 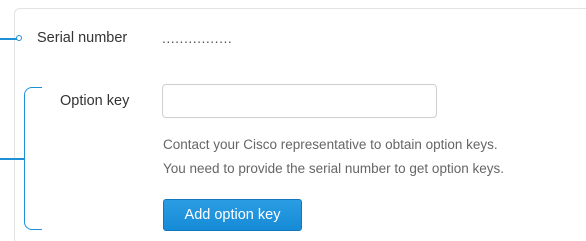 I want to click on option-key-callout-line, so click(x=12, y=159).